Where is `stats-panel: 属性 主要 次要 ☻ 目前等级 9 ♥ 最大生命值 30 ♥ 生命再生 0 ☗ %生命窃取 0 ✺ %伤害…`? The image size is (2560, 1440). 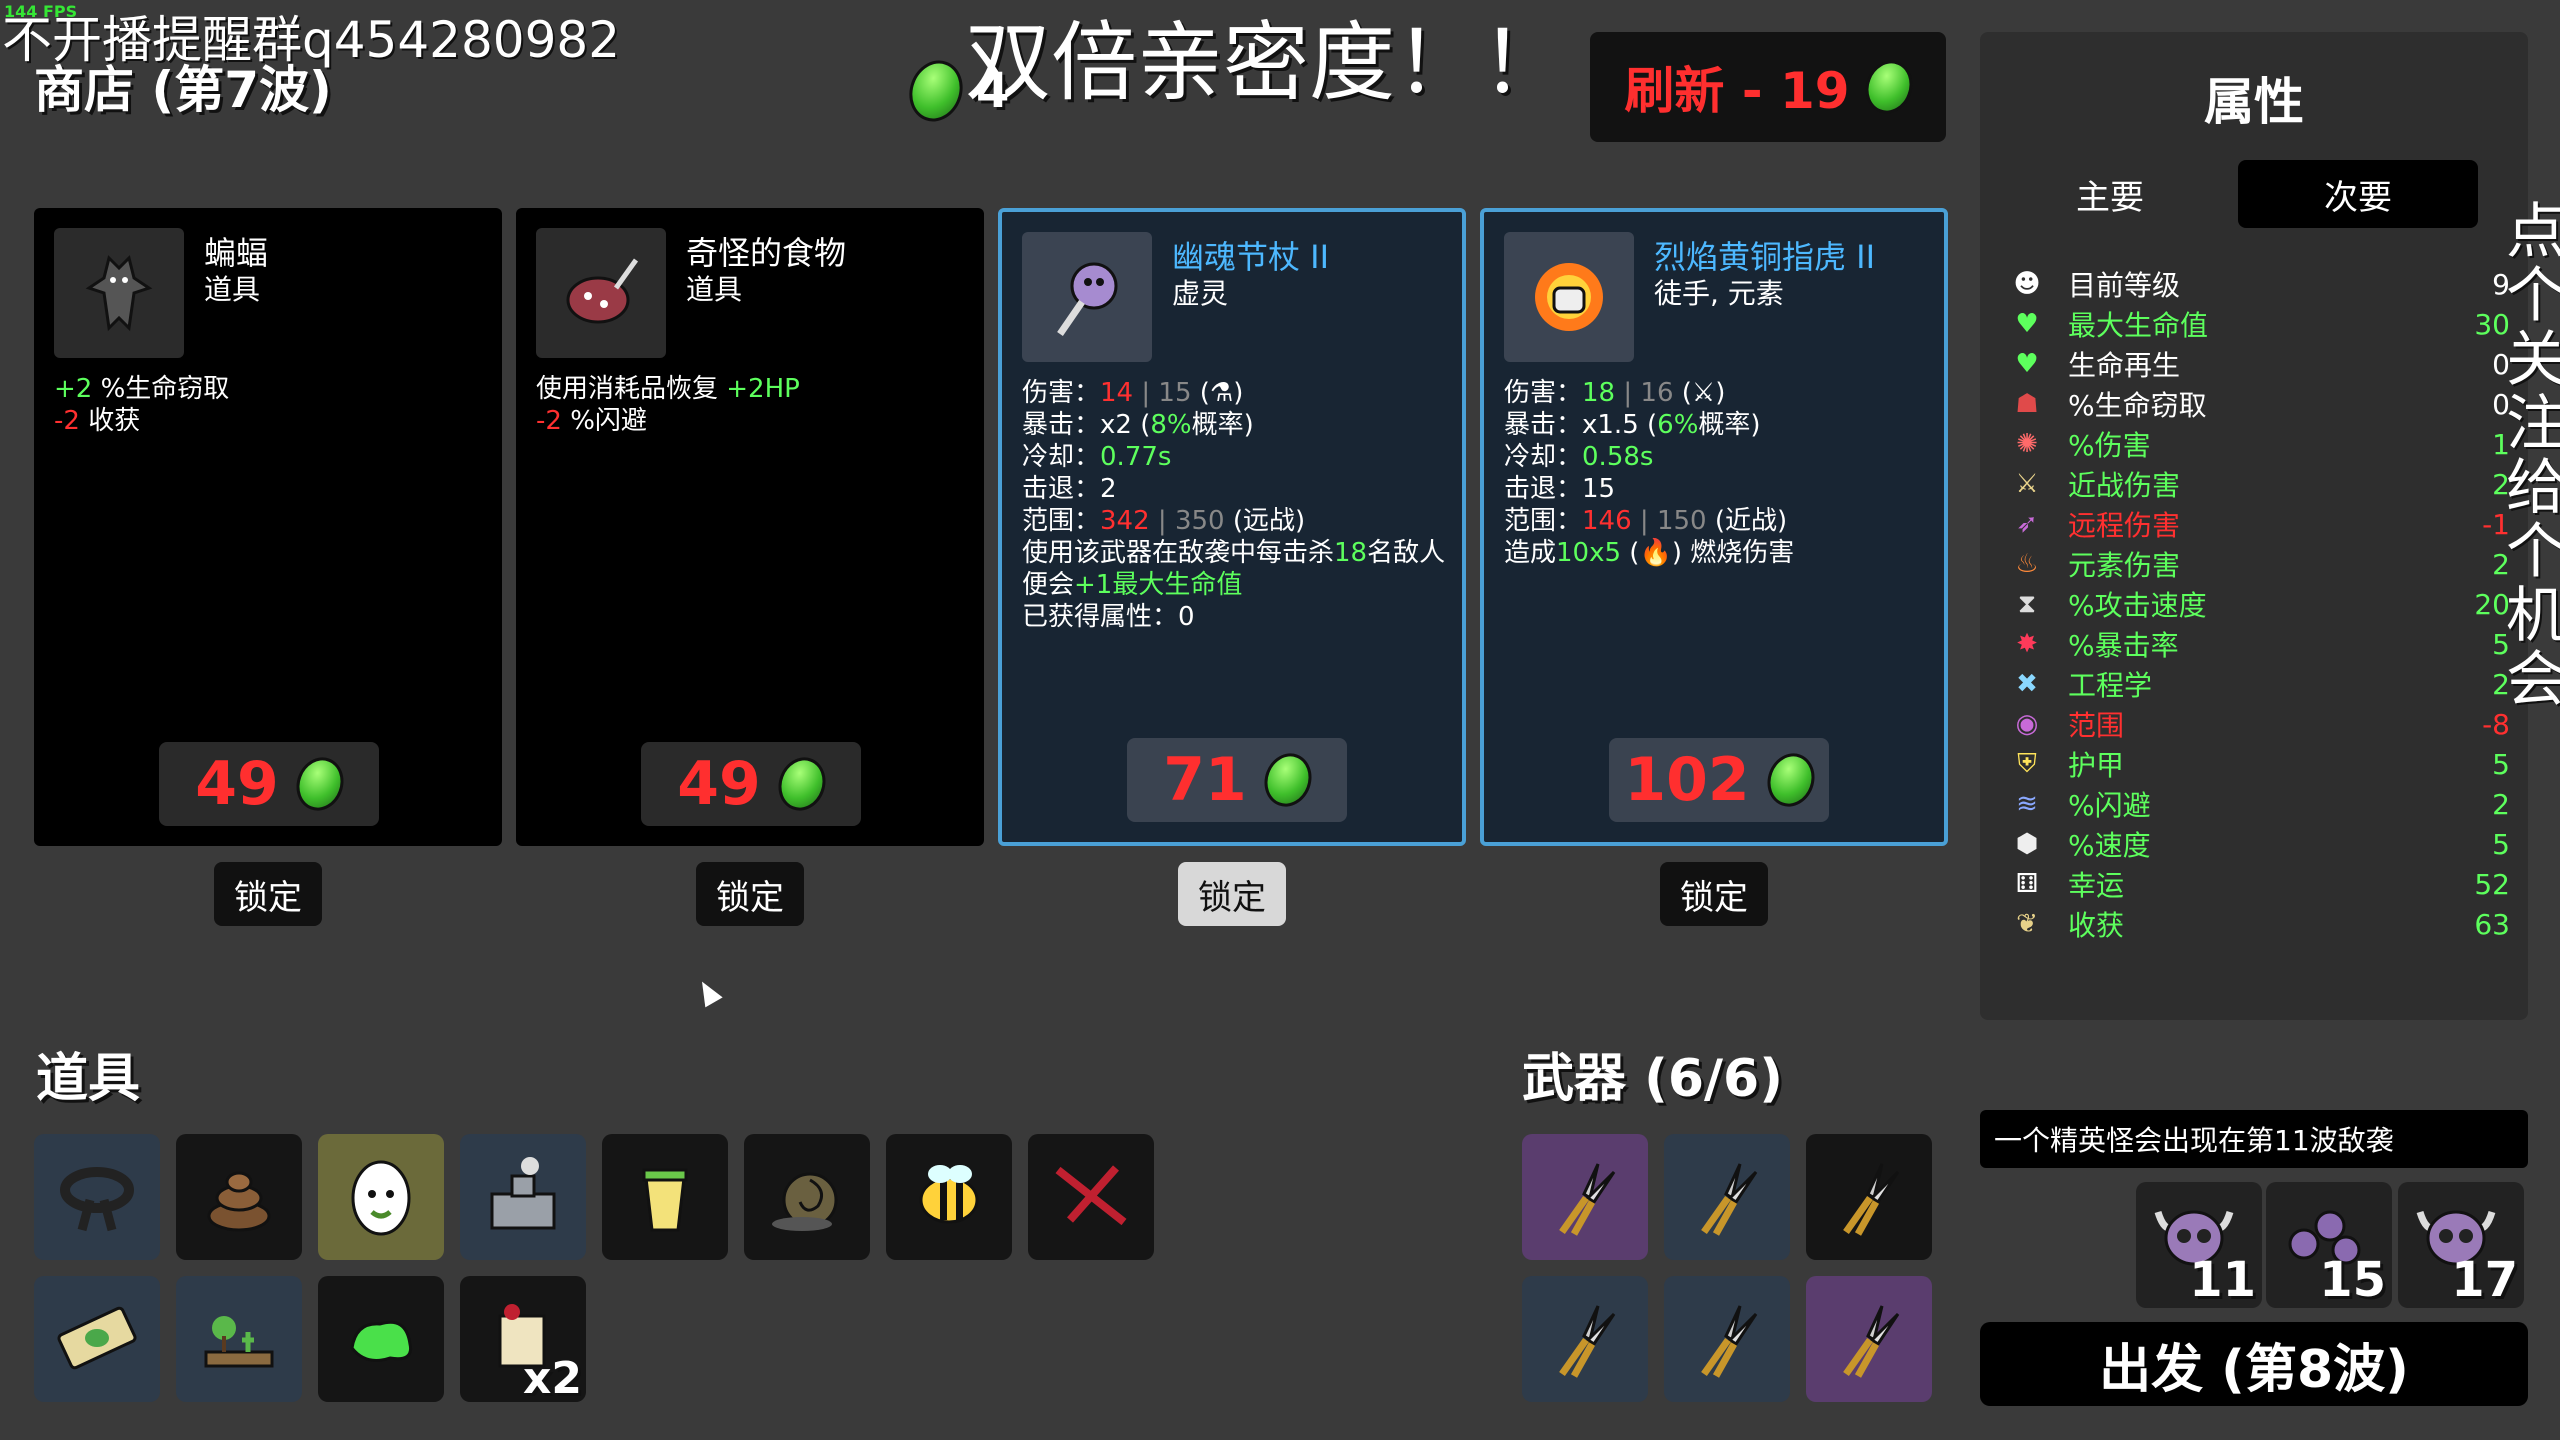 stats-panel: 属性 主要 次要 ☻ 目前等级 9 ♥ 最大生命值 30 ♥ 生命再生 0 ☗ %生命窃取 0 ✺ %伤害… is located at coordinates (2254, 526).